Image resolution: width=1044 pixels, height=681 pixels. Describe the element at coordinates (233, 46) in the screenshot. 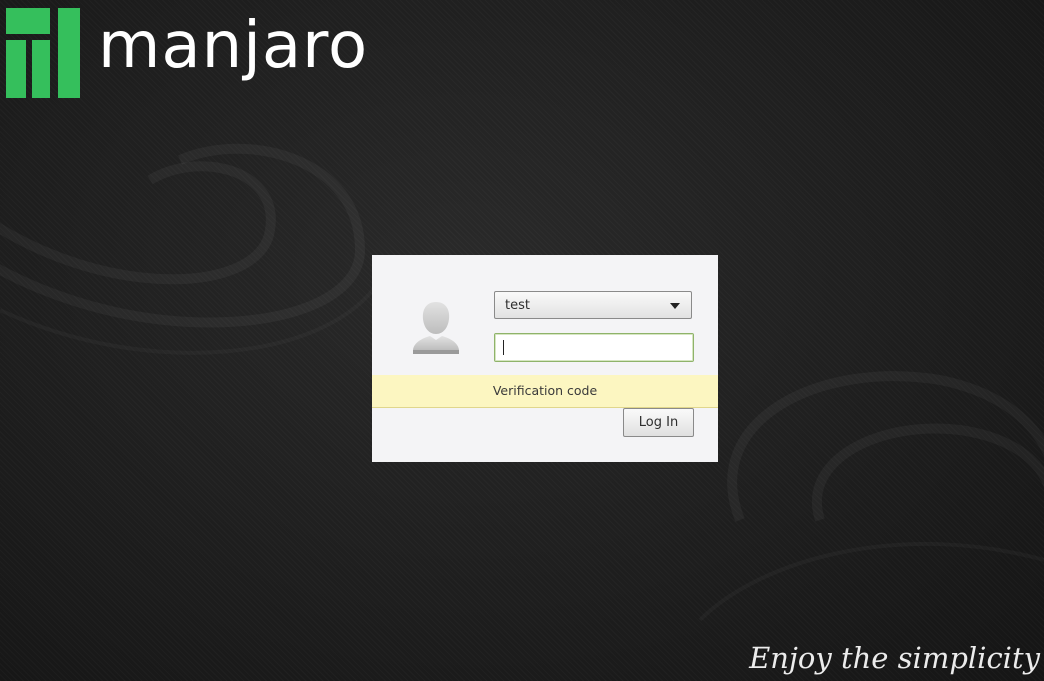

I see `logo-wordmark: manjaro` at that location.